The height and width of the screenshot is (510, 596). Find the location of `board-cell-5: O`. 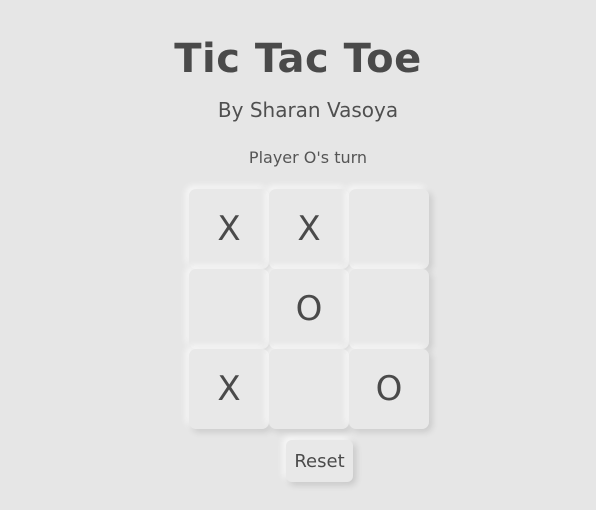

board-cell-5: O is located at coordinates (309, 309).